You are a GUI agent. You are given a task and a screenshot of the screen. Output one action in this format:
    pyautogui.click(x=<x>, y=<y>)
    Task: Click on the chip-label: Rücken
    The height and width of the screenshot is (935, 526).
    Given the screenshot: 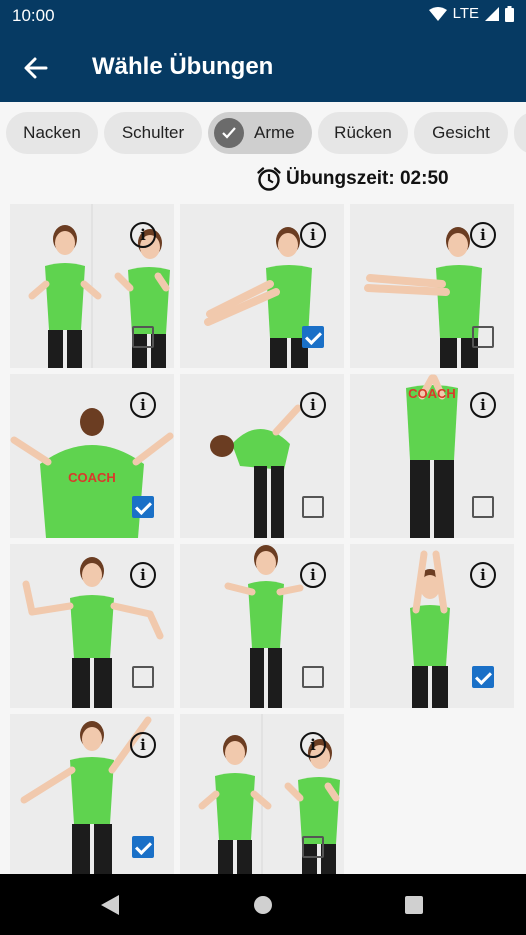 What is the action you would take?
    pyautogui.click(x=363, y=132)
    